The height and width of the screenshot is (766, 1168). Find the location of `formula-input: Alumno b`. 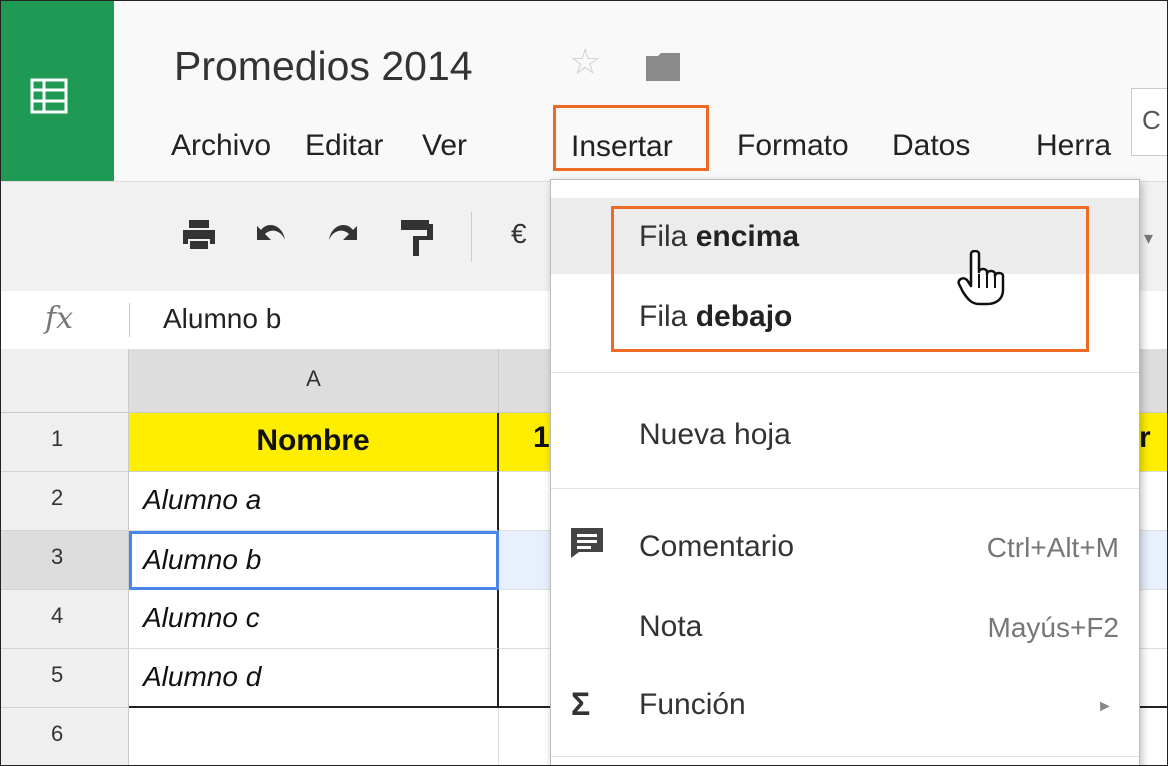

formula-input: Alumno b is located at coordinates (222, 319).